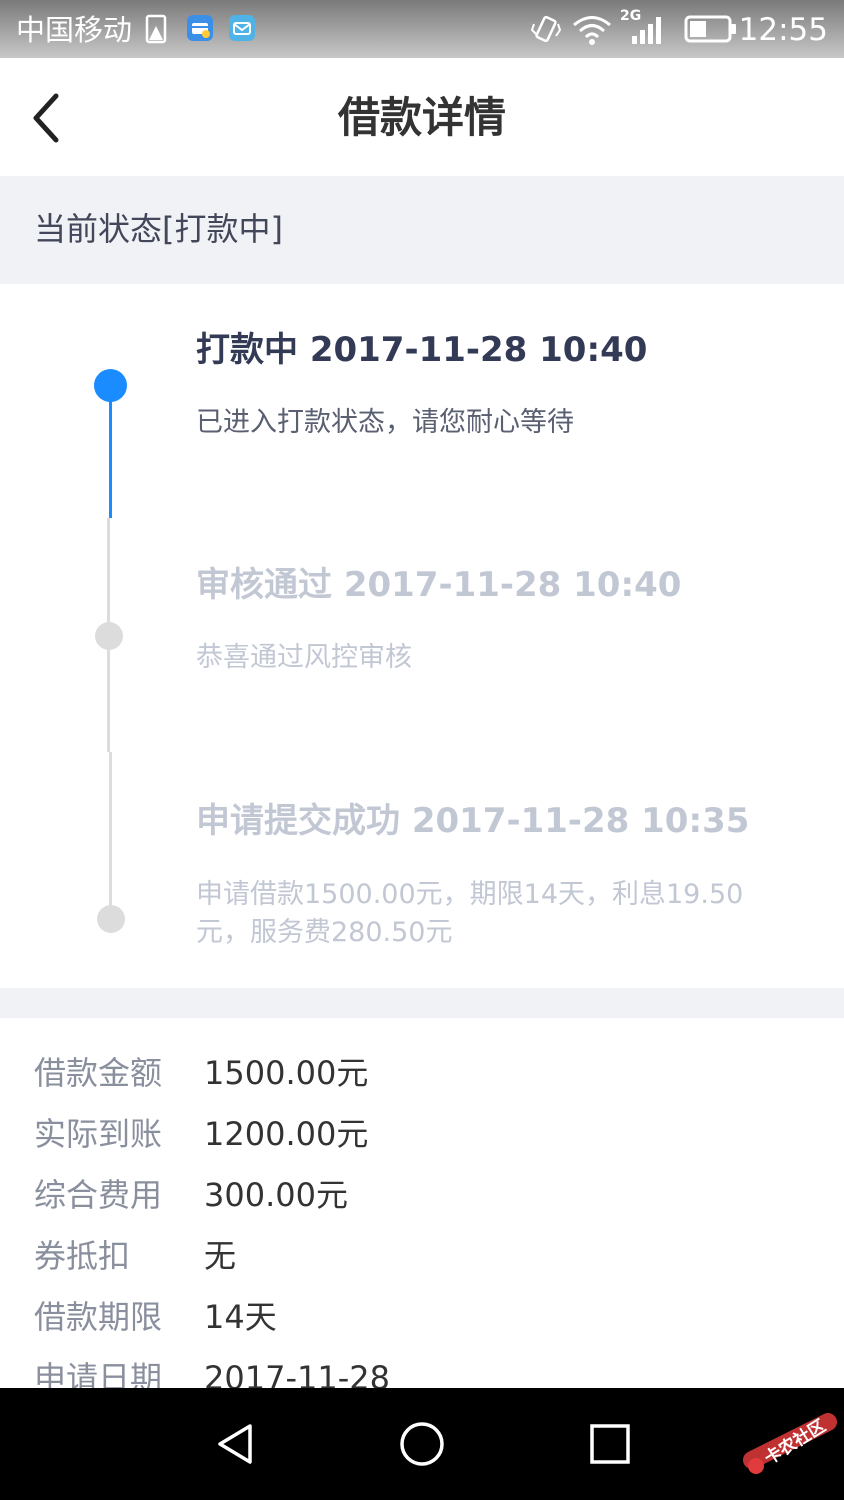 The height and width of the screenshot is (1500, 844). What do you see at coordinates (711, 31) in the screenshot?
I see `battery-icon` at bounding box center [711, 31].